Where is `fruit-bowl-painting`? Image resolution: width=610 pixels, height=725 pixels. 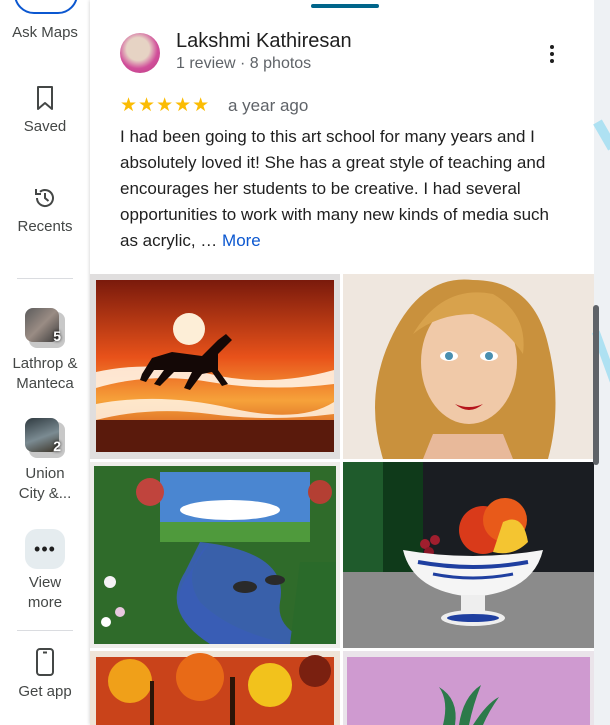 fruit-bowl-painting is located at coordinates (468, 555).